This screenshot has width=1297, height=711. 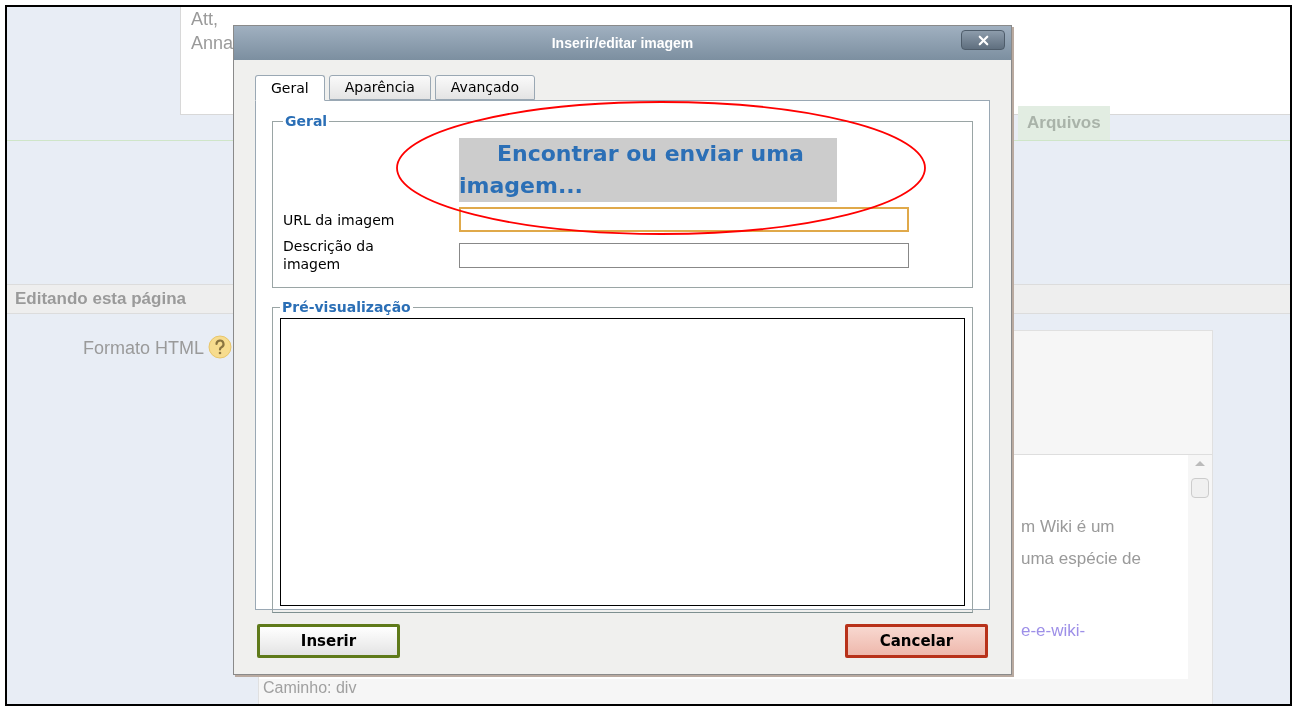 I want to click on dialog-tab: Avançado, so click(x=485, y=87).